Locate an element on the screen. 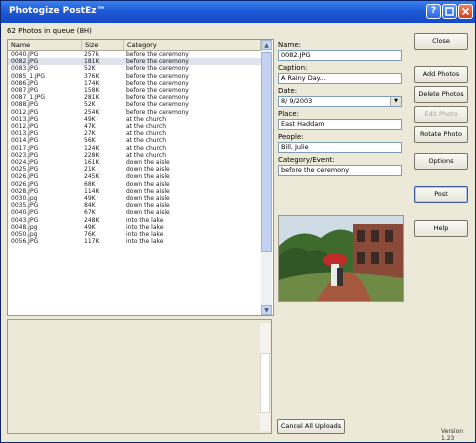 The width and height of the screenshot is (476, 443). table-row: 0014.JPG 56K at the church is located at coordinates (134, 140).